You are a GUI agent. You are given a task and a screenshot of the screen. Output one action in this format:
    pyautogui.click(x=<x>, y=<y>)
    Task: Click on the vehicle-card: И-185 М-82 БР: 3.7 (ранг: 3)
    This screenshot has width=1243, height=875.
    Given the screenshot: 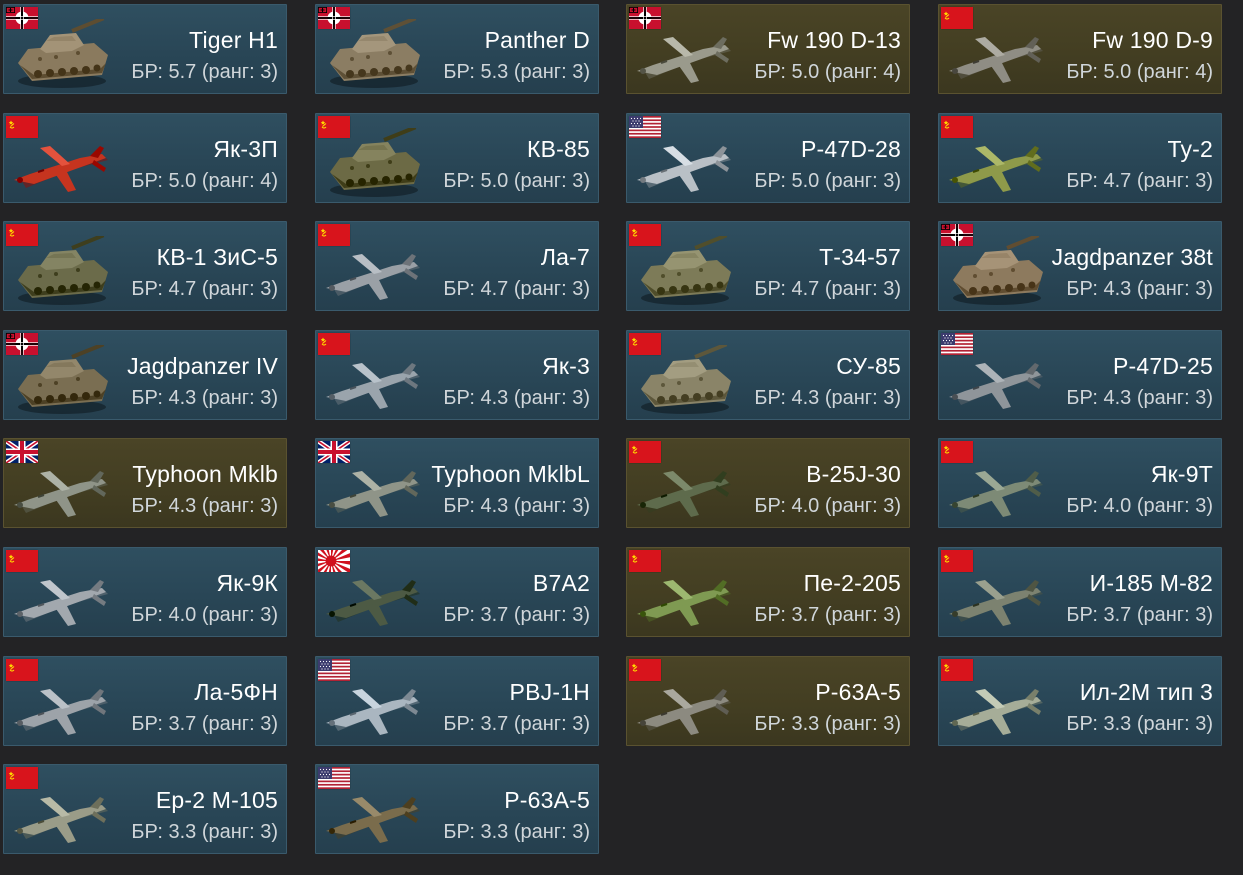 What is the action you would take?
    pyautogui.click(x=1080, y=592)
    